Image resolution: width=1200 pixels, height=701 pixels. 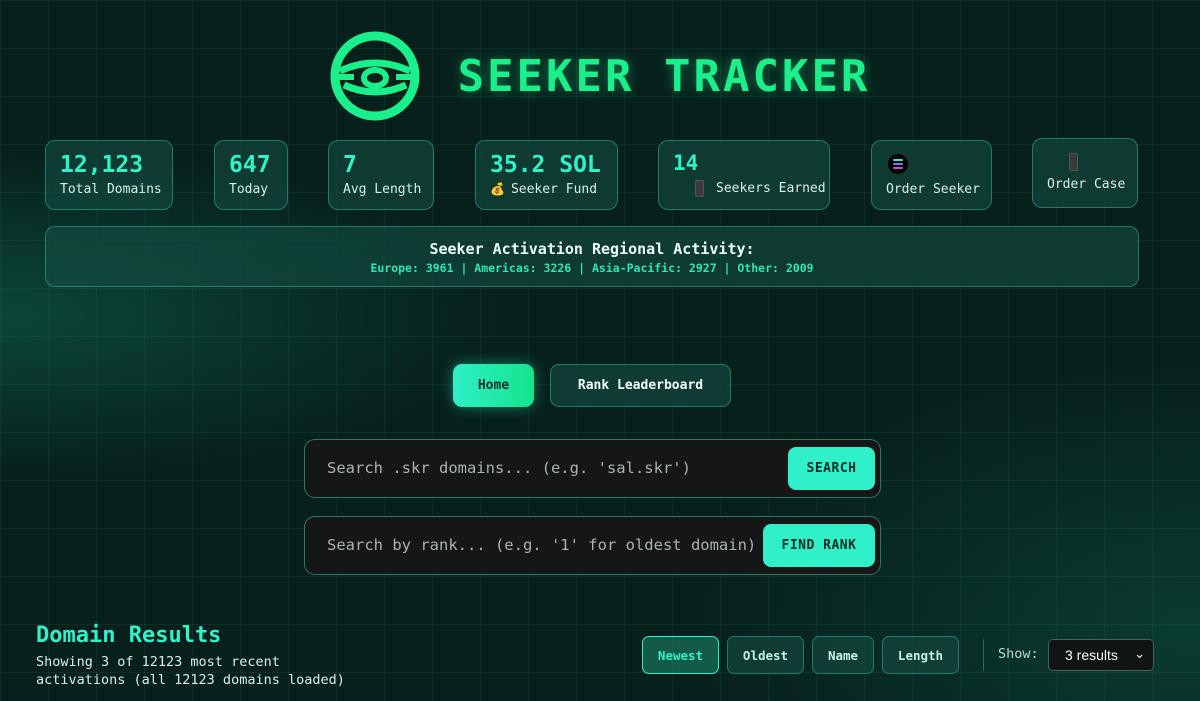 I want to click on stat-today: 647 Today, so click(x=251, y=175).